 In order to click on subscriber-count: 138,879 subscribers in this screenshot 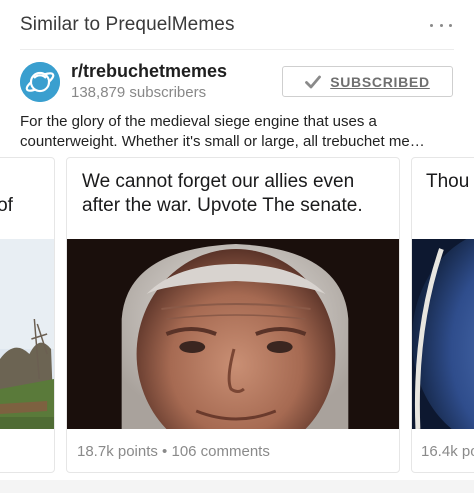, I will do `click(139, 92)`.